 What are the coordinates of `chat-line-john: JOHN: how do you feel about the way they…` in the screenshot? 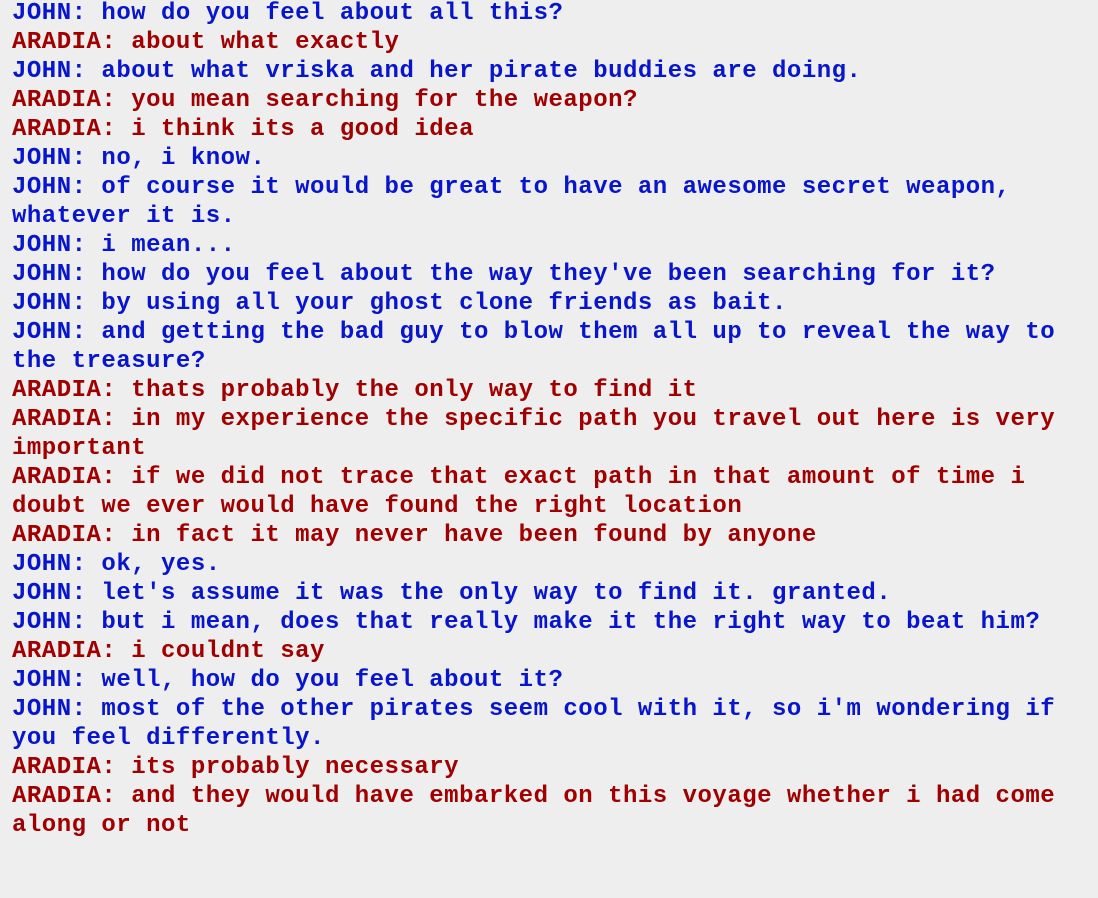 It's located at (504, 274).